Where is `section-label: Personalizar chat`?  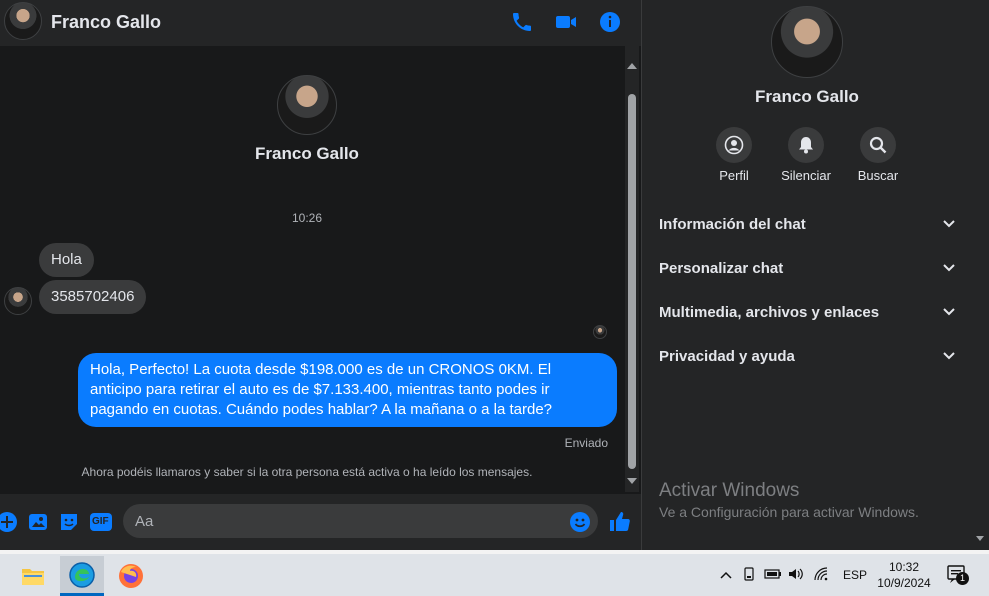 section-label: Personalizar chat is located at coordinates (721, 268).